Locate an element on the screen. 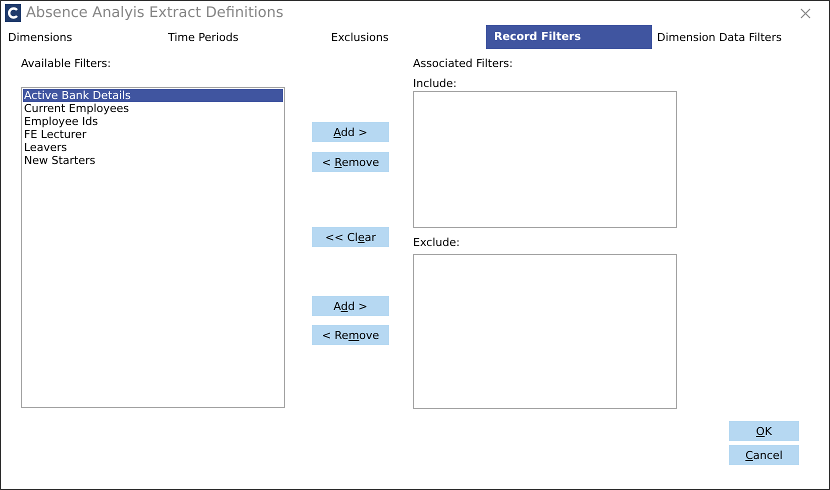 The height and width of the screenshot is (490, 830). list-item: FE Lecturer is located at coordinates (153, 134).